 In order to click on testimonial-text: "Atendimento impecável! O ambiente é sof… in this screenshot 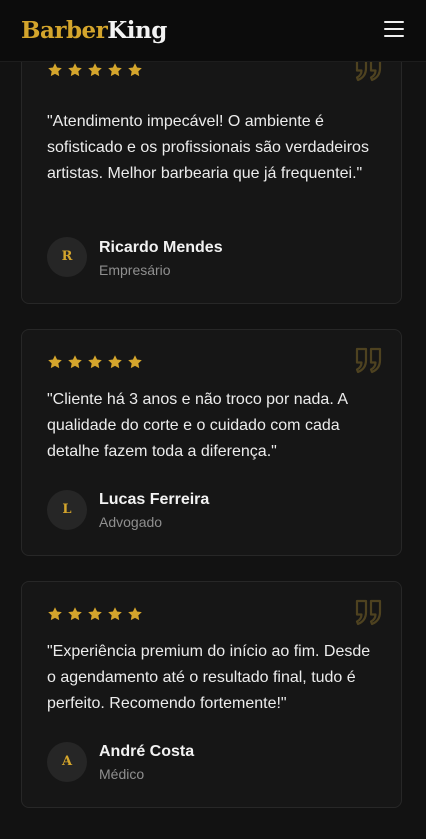, I will do `click(208, 147)`.